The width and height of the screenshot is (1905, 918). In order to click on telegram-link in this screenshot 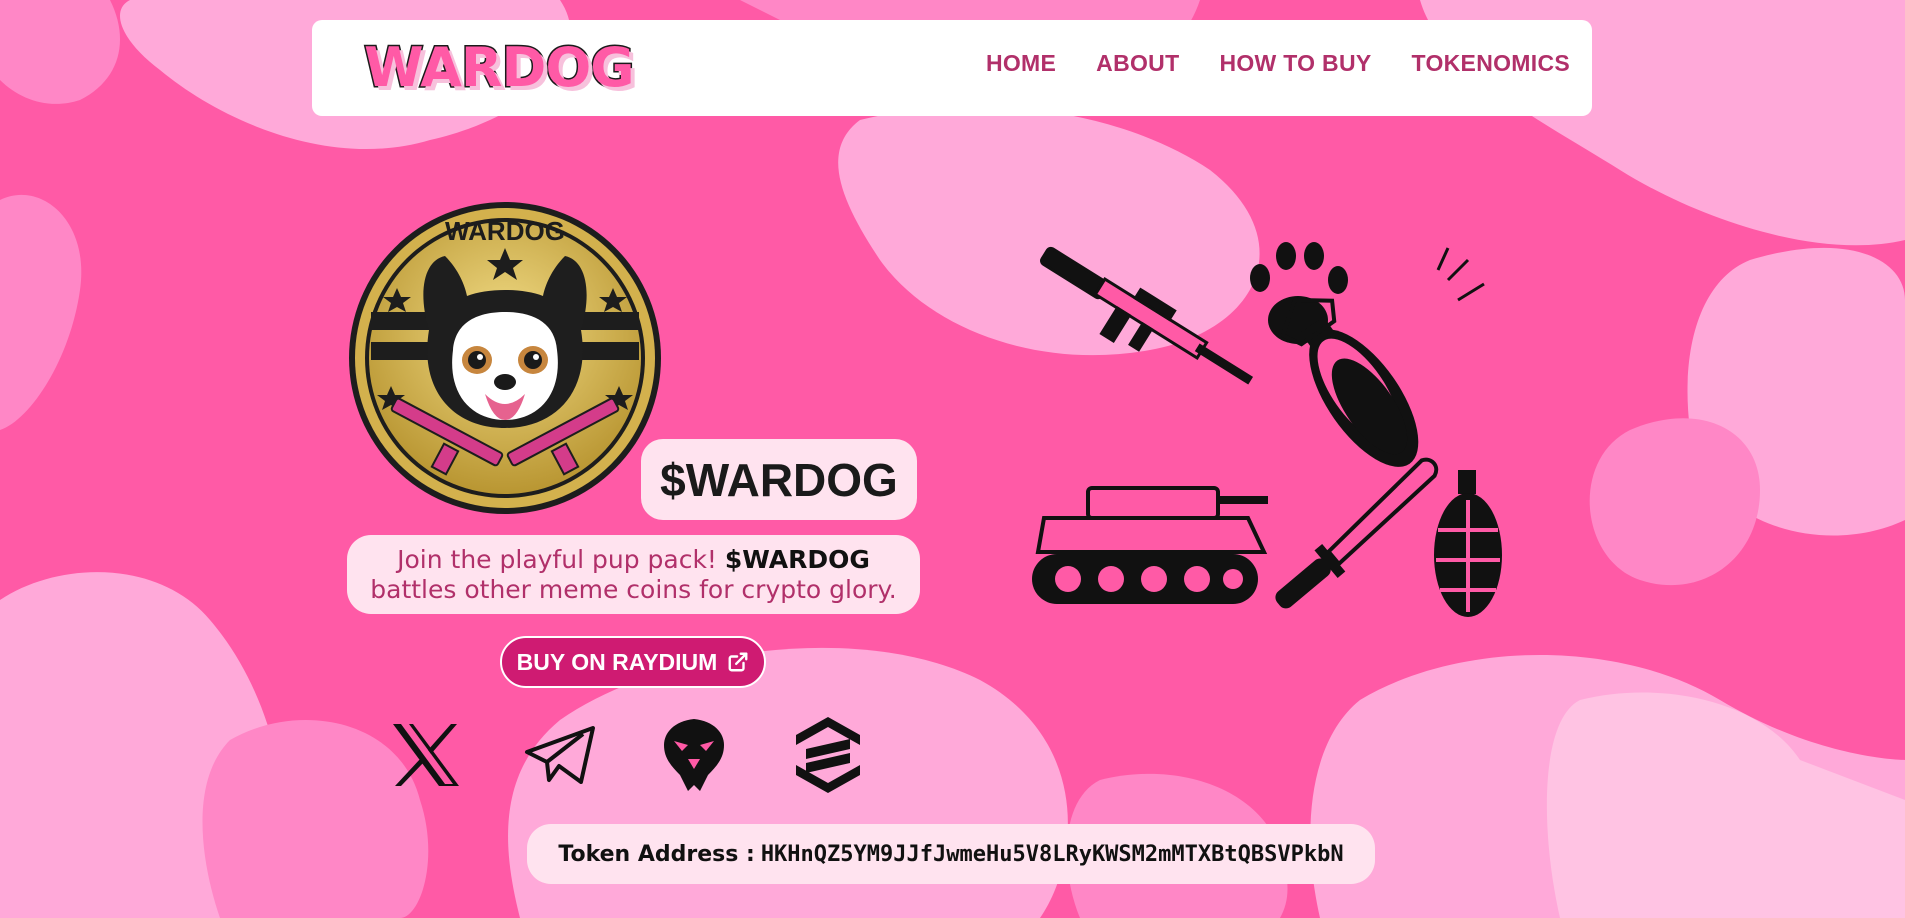, I will do `click(560, 755)`.